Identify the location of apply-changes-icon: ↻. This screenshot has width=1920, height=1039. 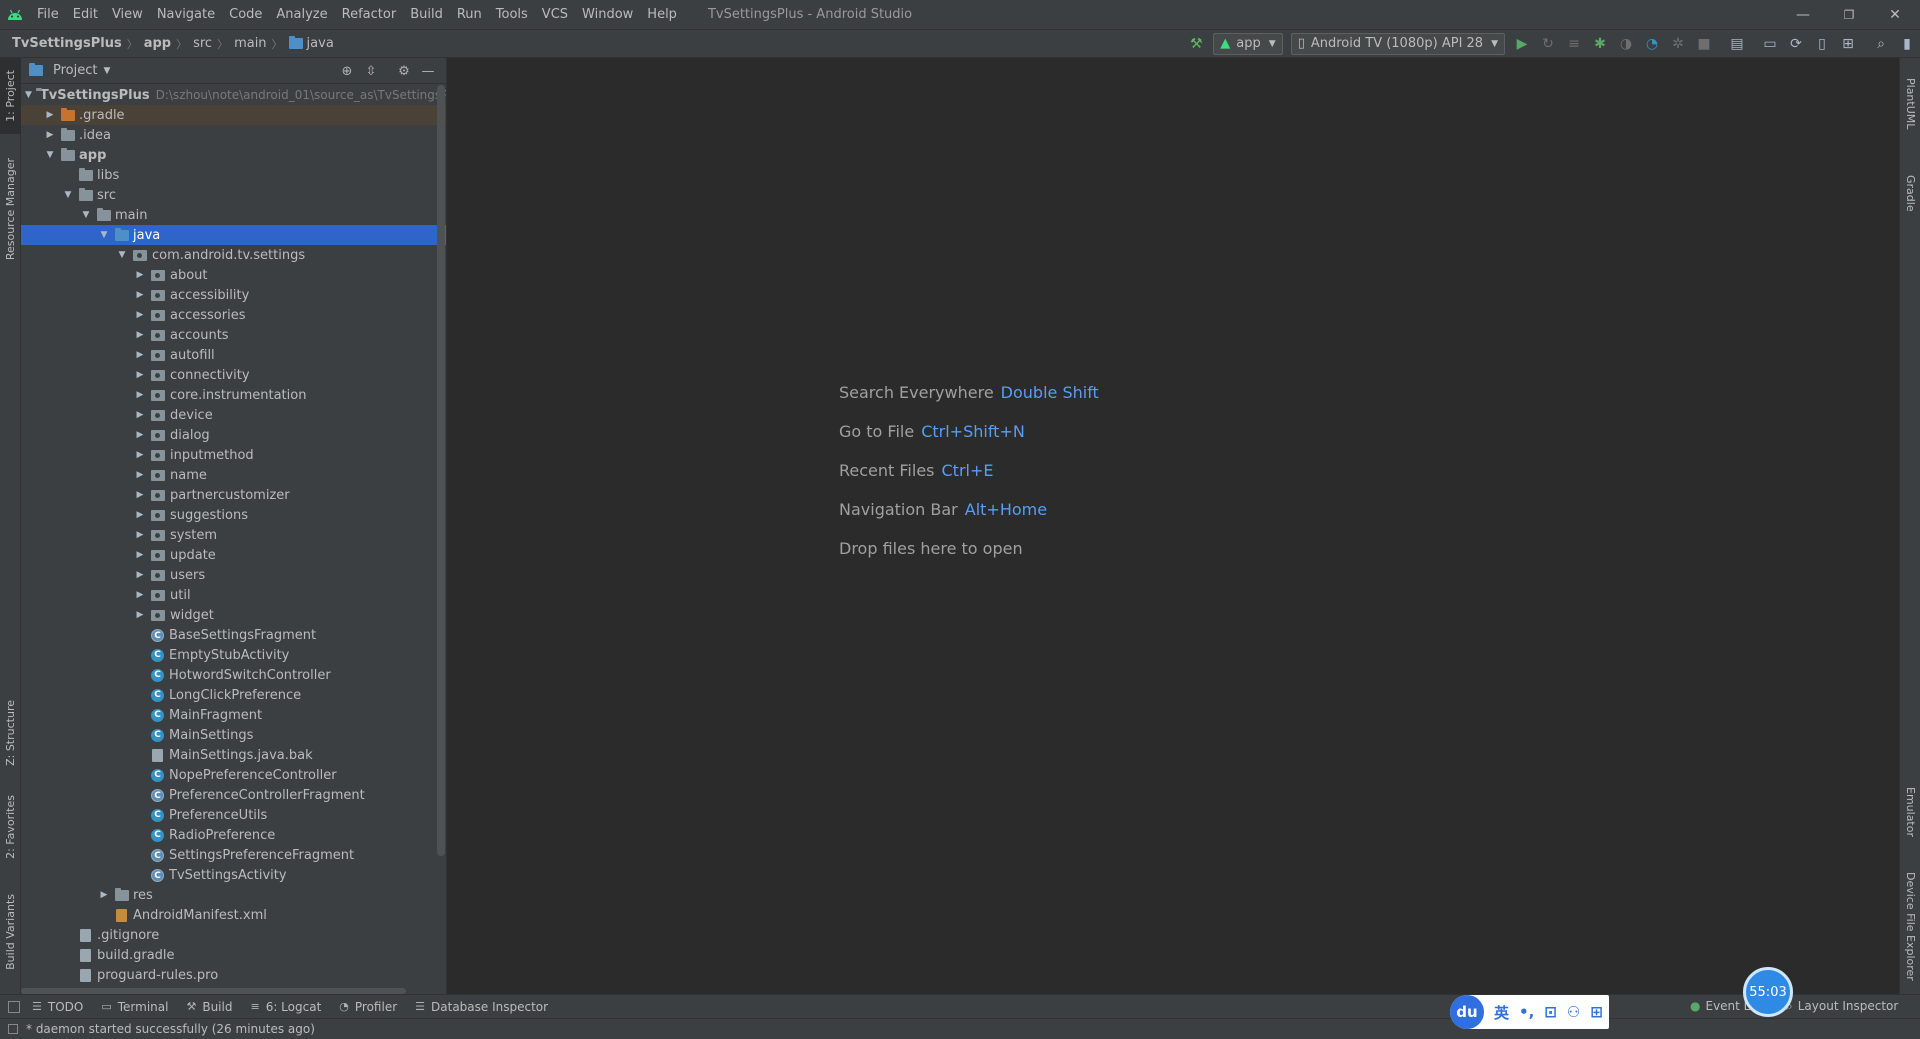
(1548, 44).